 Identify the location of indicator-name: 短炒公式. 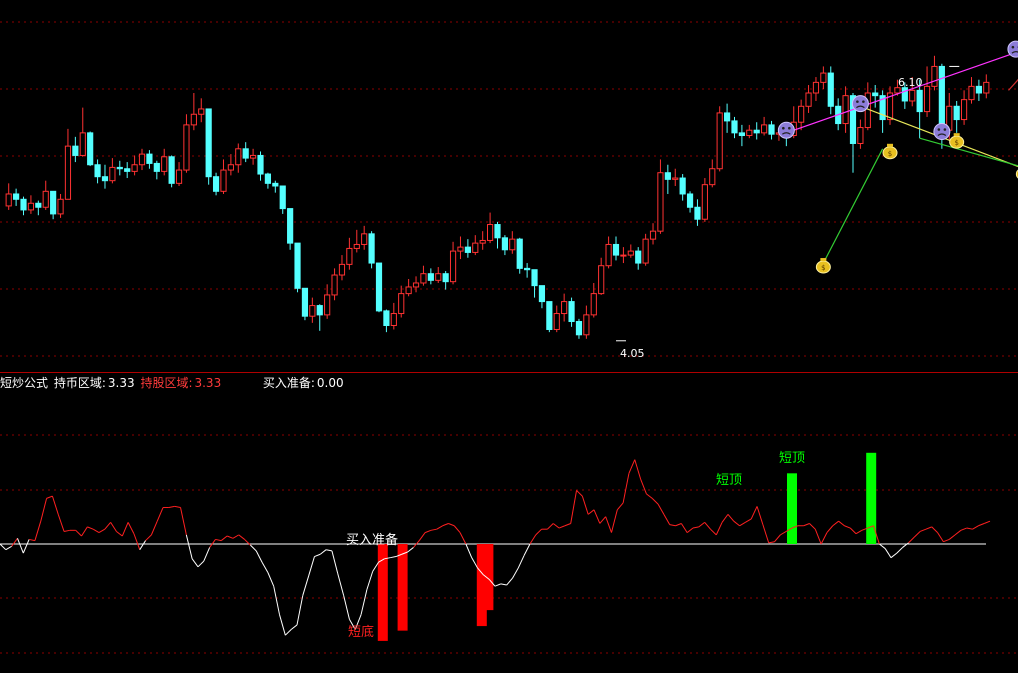
(24, 383).